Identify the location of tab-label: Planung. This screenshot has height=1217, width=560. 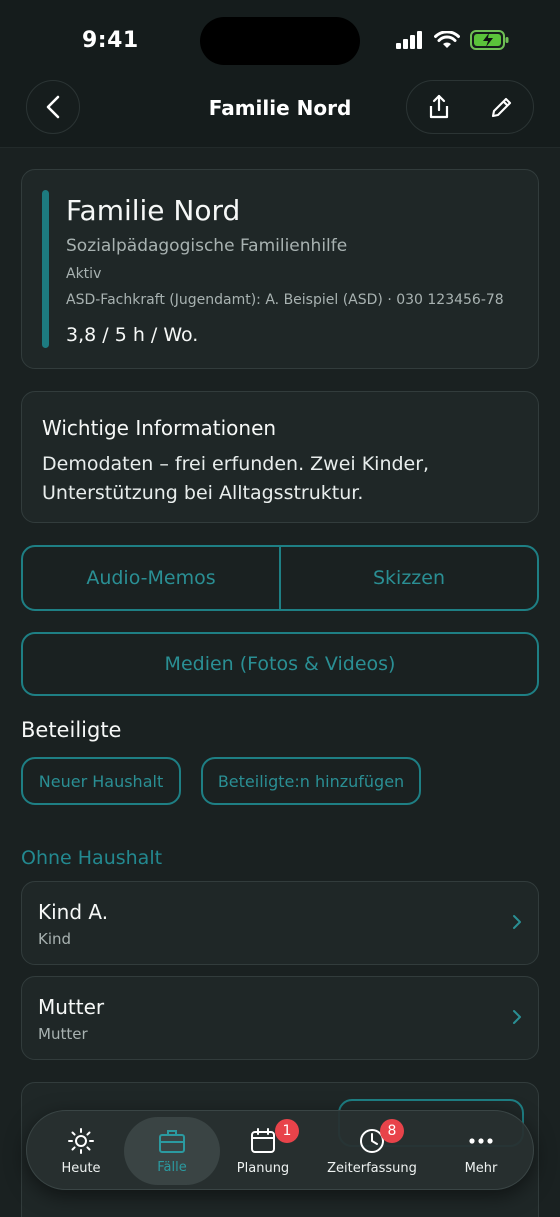
(263, 1168).